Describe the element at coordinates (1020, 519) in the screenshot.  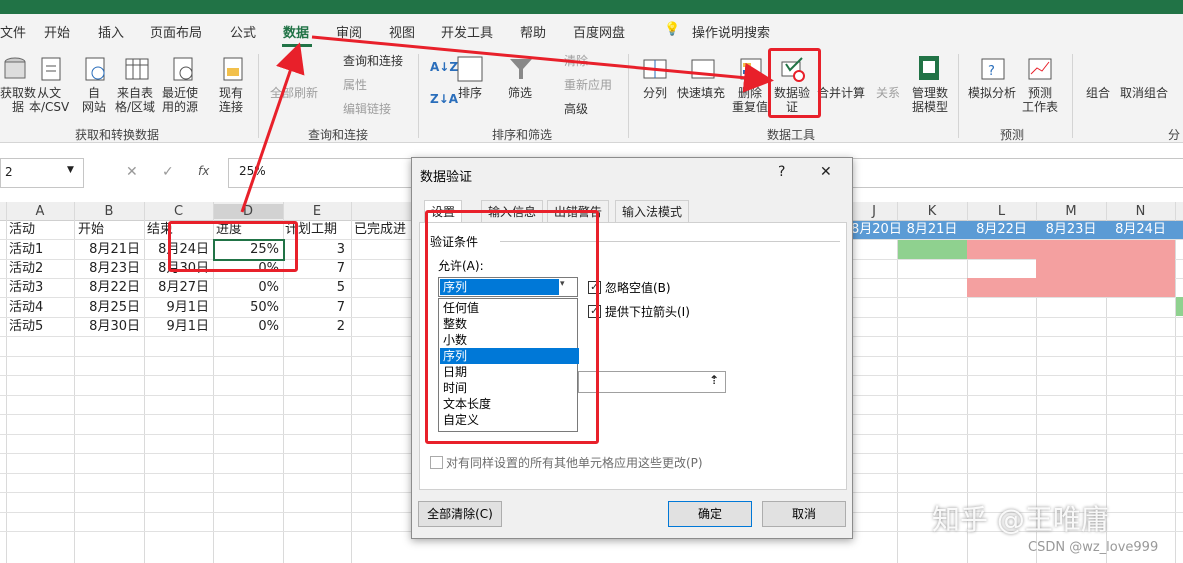
I see `watermark: 知乎 @王唯庸` at that location.